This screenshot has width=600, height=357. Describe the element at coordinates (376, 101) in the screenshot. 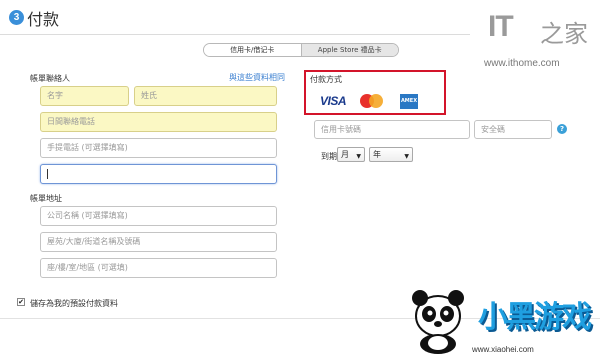

I see `mastercard-orange-circle` at that location.